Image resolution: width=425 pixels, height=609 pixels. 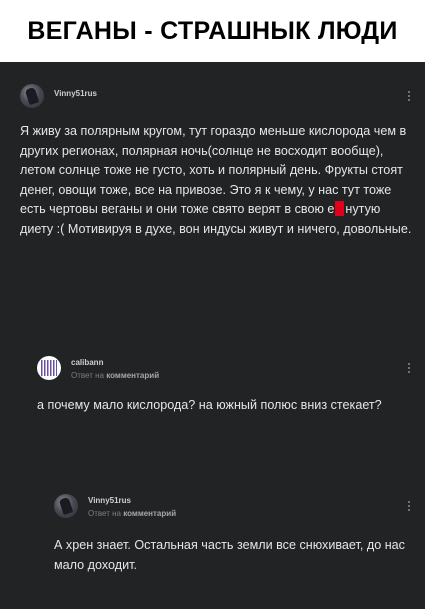 I want to click on banner-title: ВЕГАНЫ - СТРАШНЫК ЛЮДИ, so click(x=212, y=30).